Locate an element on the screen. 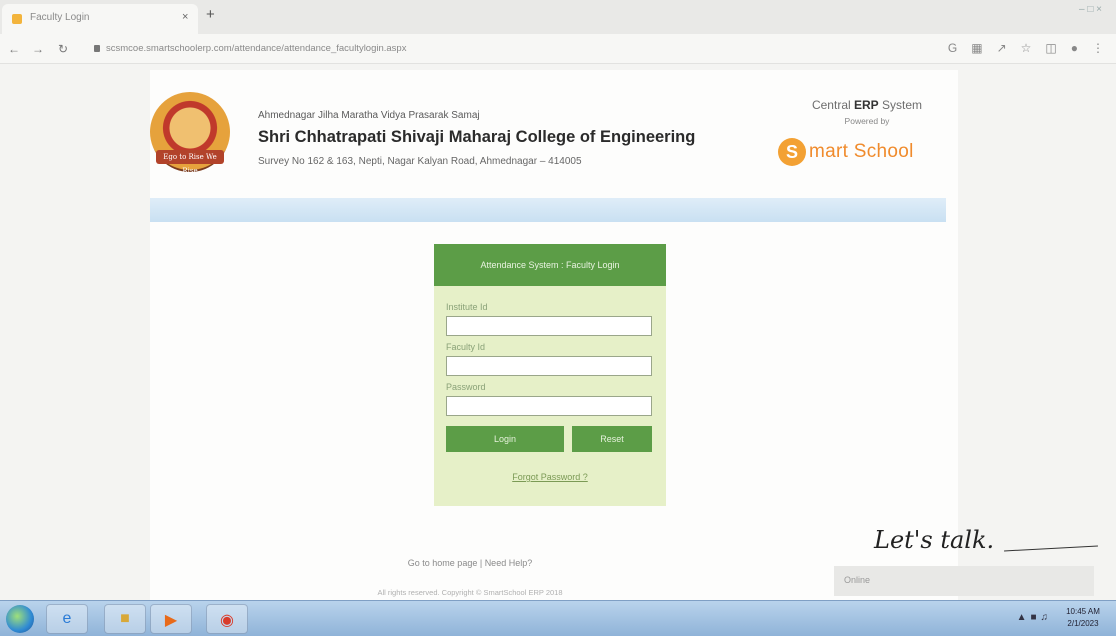 This screenshot has width=1116, height=636. forgot-password-link: Forgot Password ? is located at coordinates (550, 477).